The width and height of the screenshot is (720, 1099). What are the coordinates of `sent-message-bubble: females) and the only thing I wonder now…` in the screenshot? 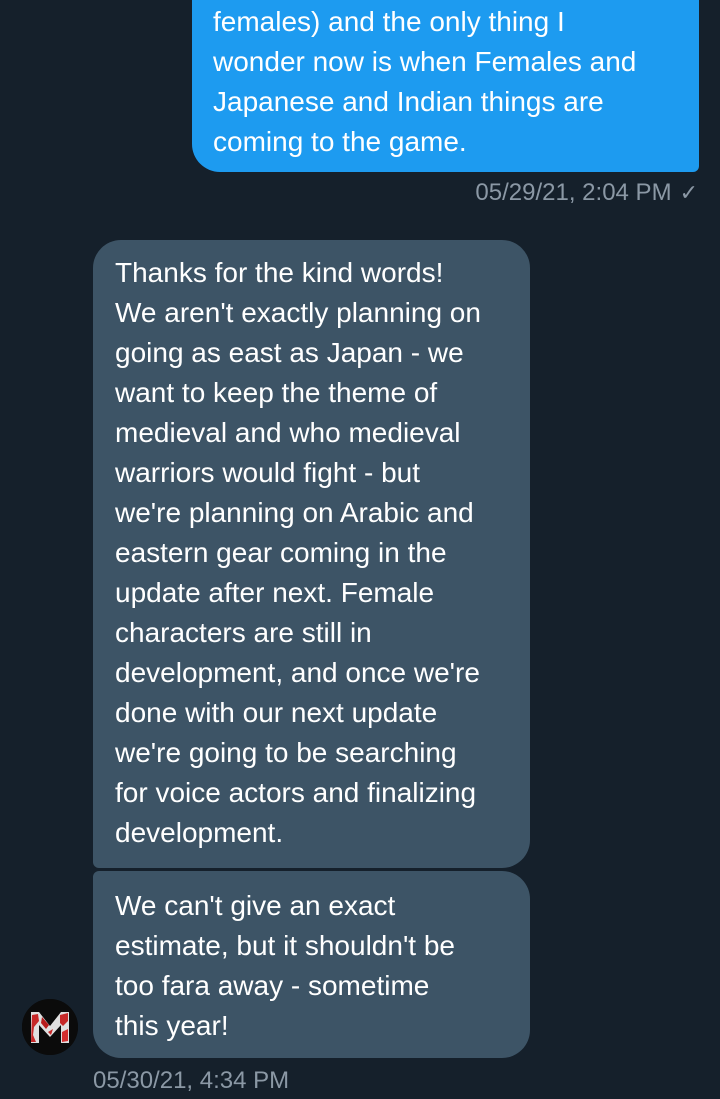 It's located at (445, 86).